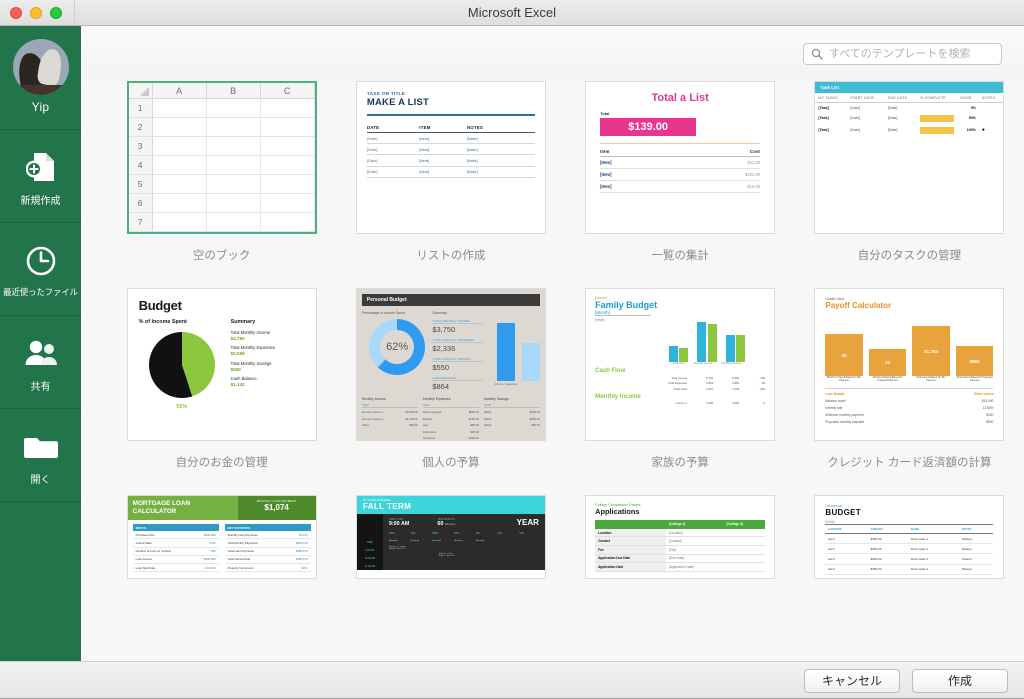  What do you see at coordinates (301, 559) in the screenshot?
I see `cell: $186,679` at bounding box center [301, 559].